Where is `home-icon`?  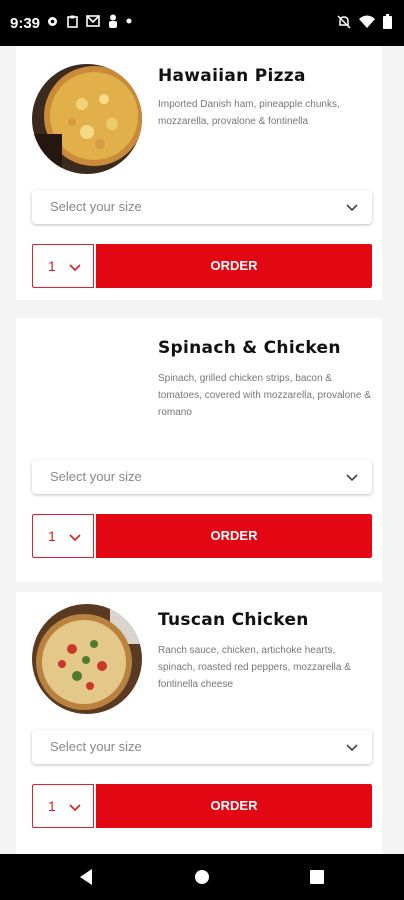 home-icon is located at coordinates (202, 877).